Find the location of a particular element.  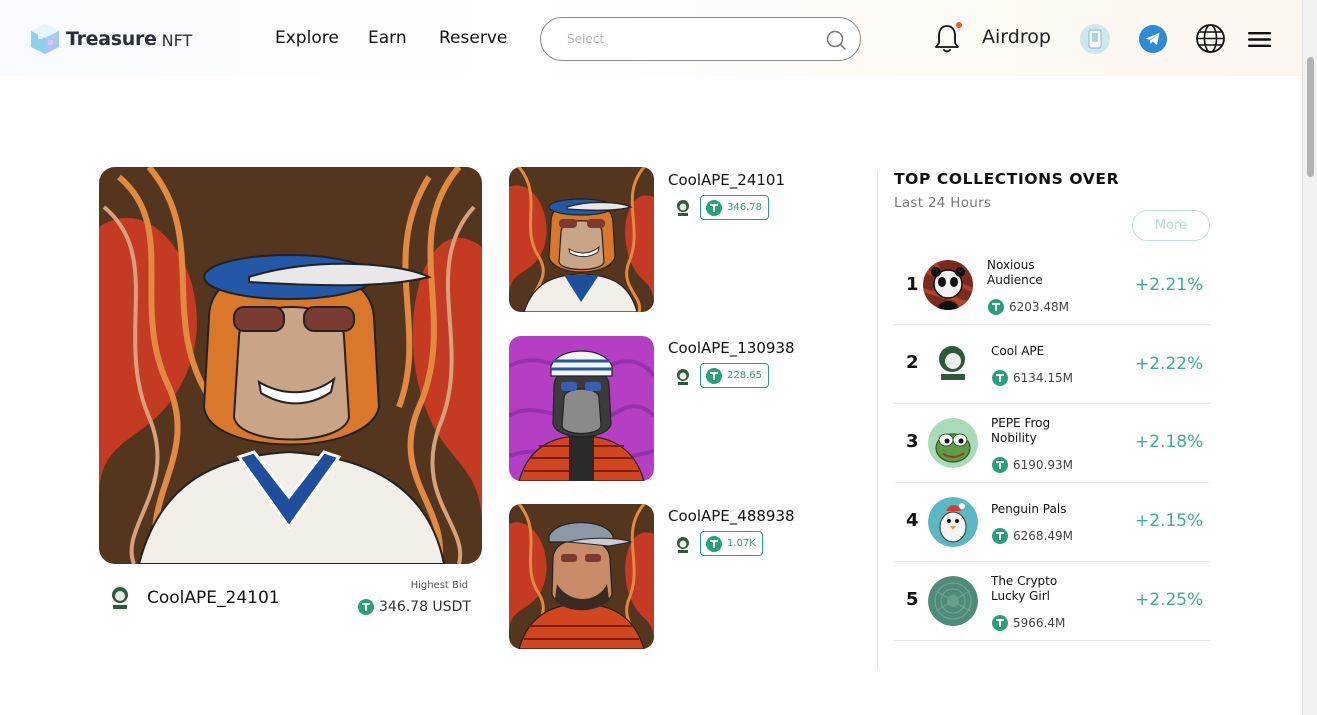

volume-value: 6268.49M is located at coordinates (1043, 536).